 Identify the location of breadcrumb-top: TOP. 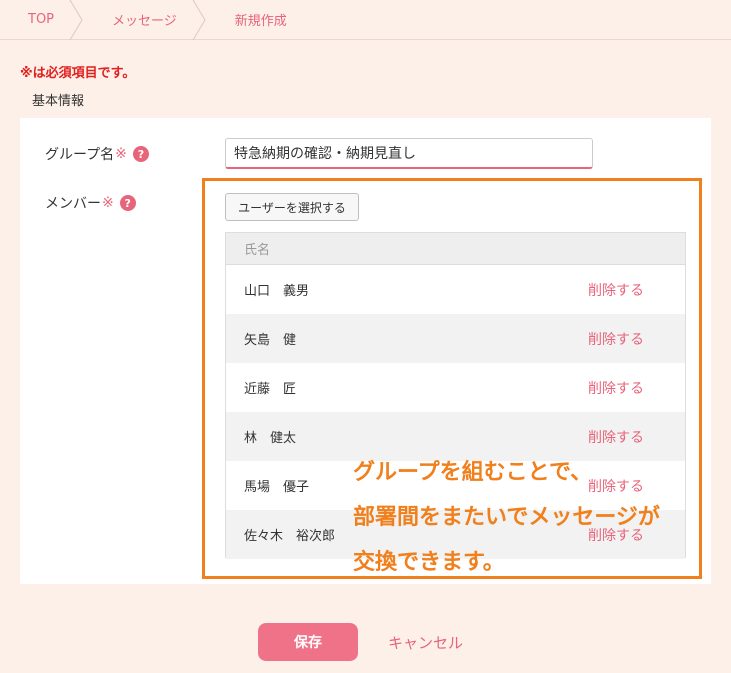
(42, 20).